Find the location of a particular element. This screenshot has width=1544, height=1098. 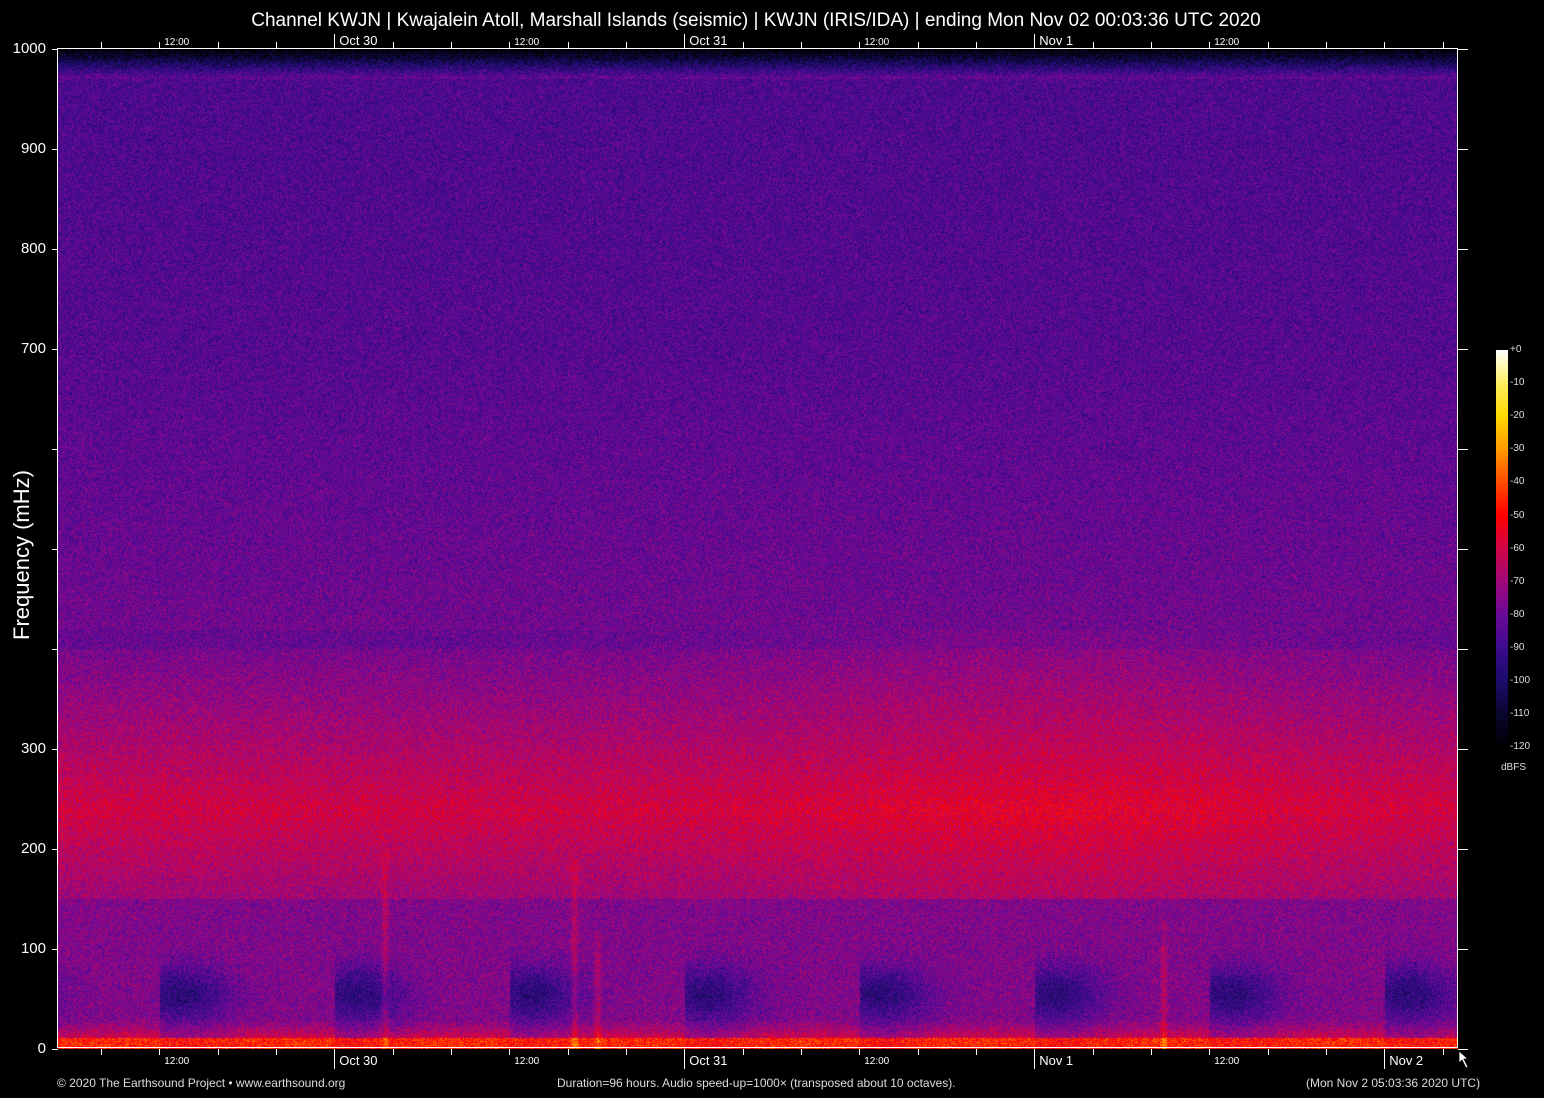

colorbar-tick-label: -80 is located at coordinates (1517, 614).